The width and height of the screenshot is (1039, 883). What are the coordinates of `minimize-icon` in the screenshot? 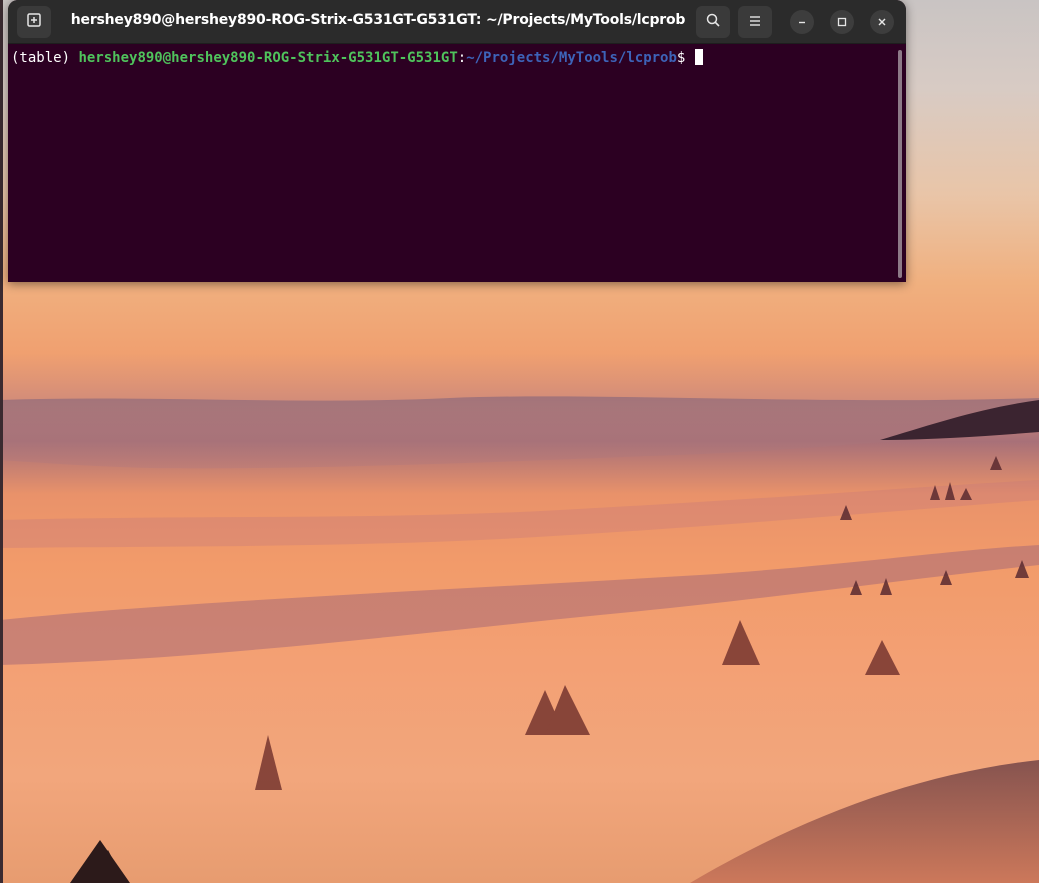 It's located at (802, 22).